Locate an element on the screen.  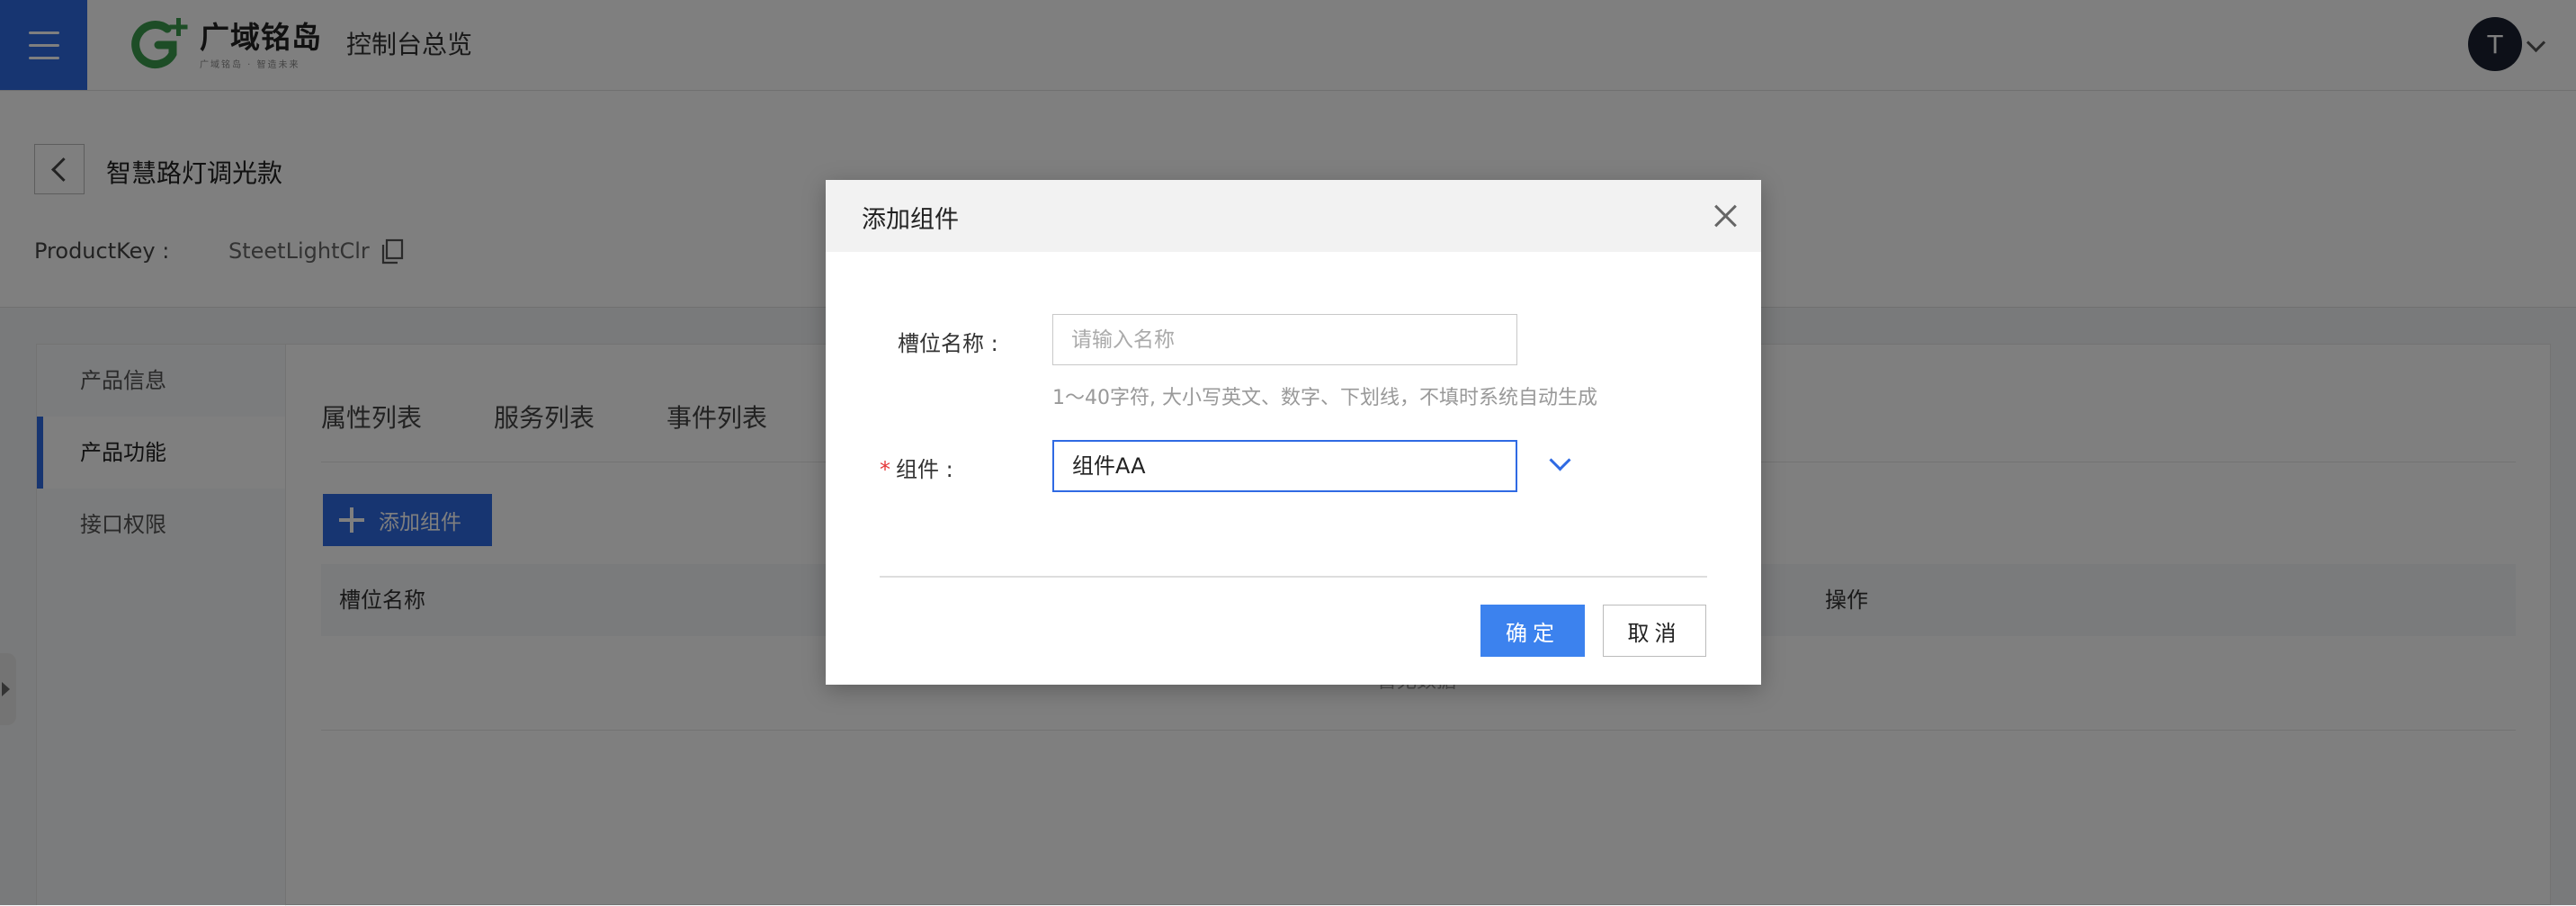
slot-name-label: 槽位名称 : is located at coordinates (948, 343).